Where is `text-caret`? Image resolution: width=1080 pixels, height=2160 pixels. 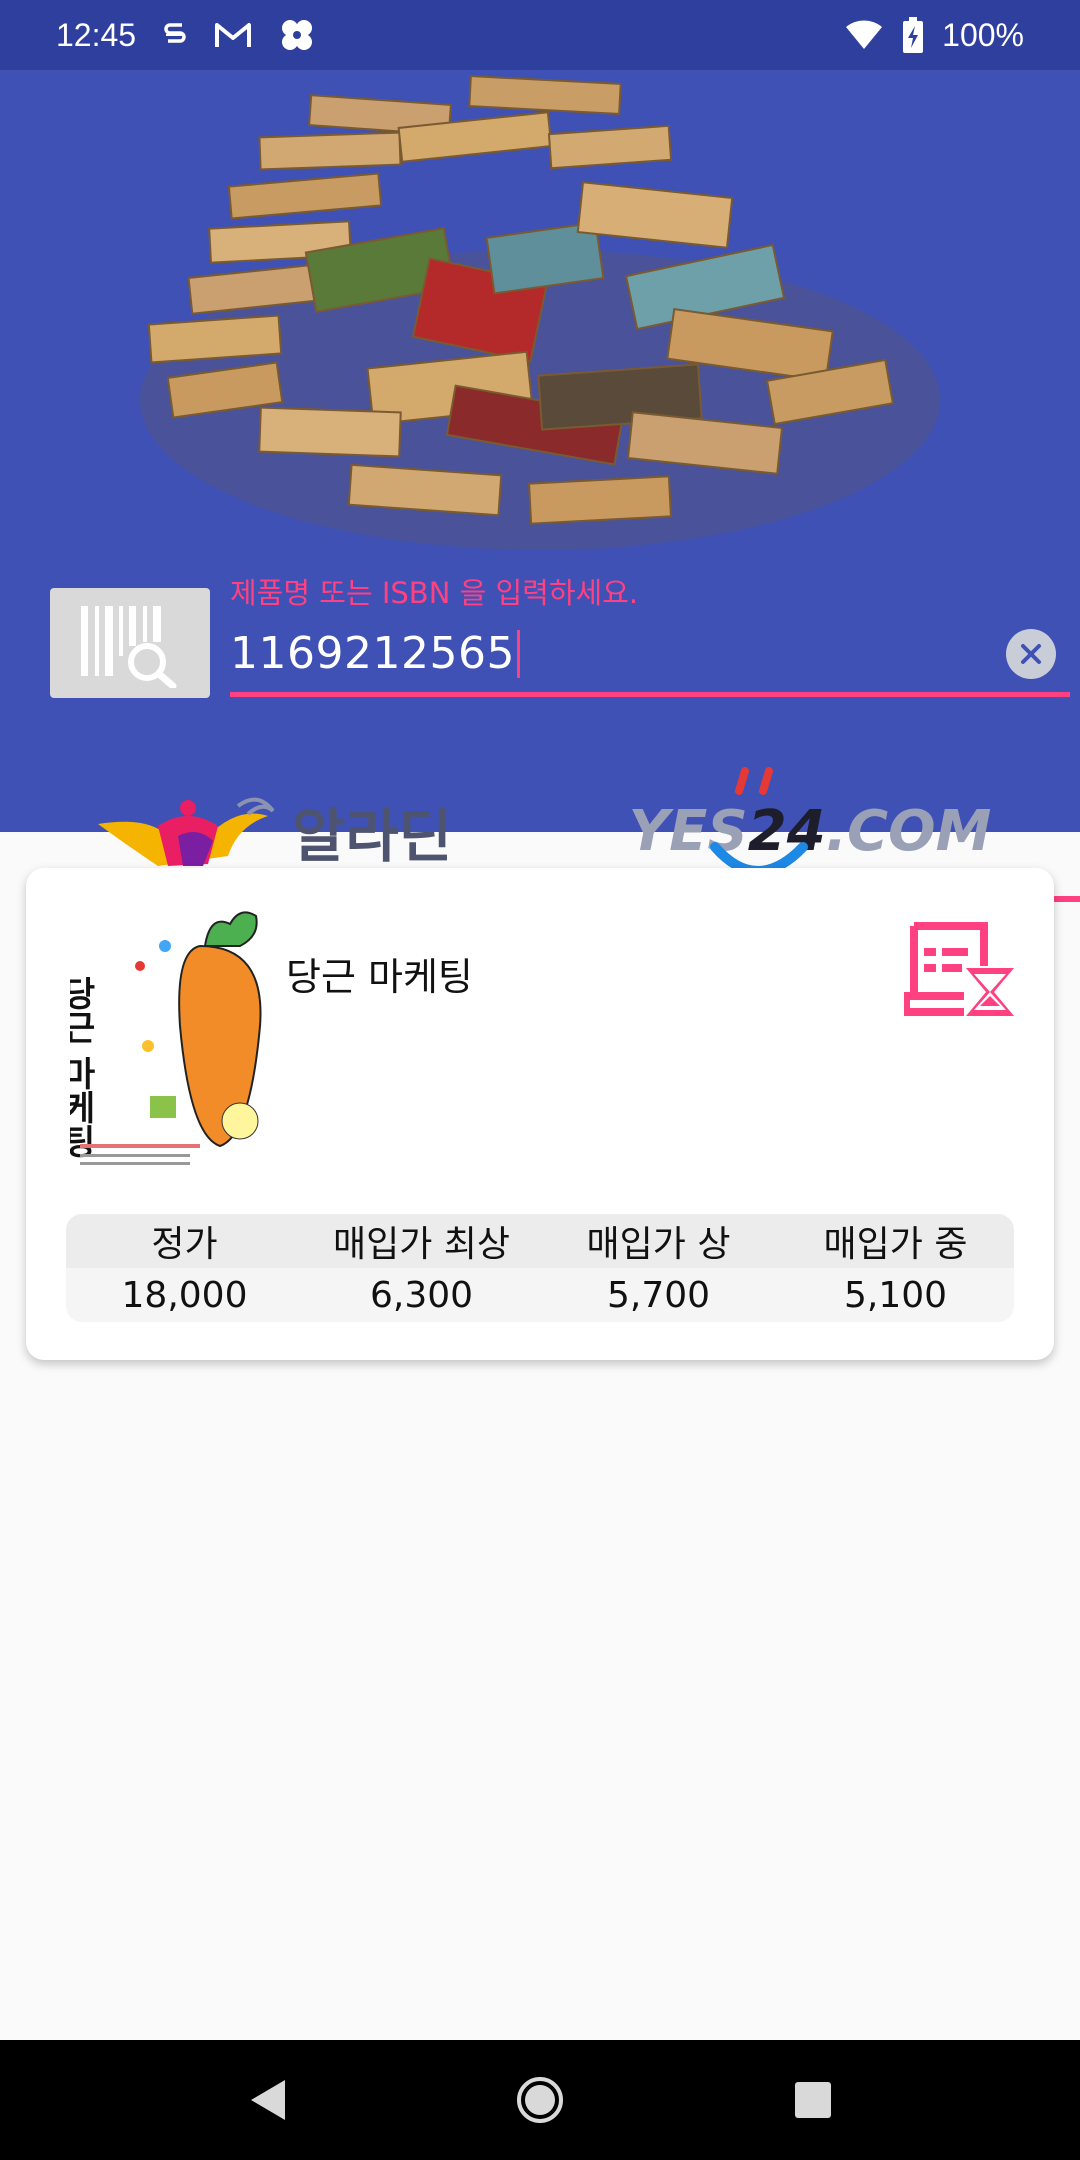
text-caret is located at coordinates (518, 653).